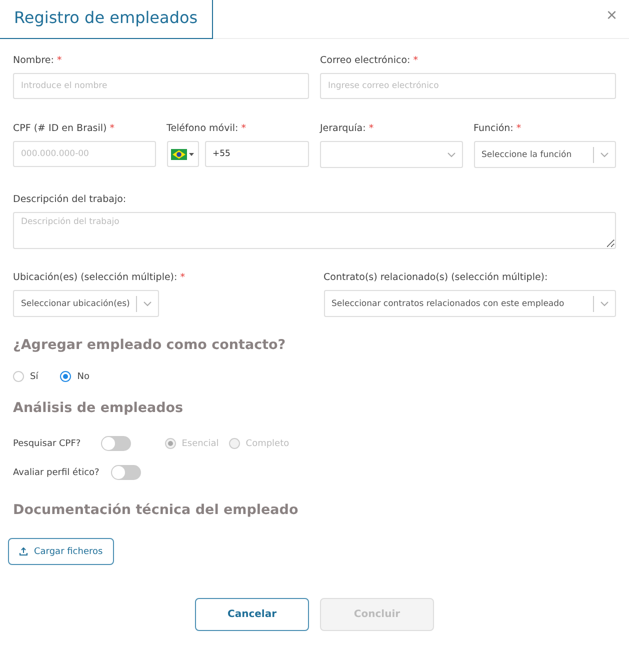 The width and height of the screenshot is (629, 663). I want to click on close-button: ×, so click(611, 15).